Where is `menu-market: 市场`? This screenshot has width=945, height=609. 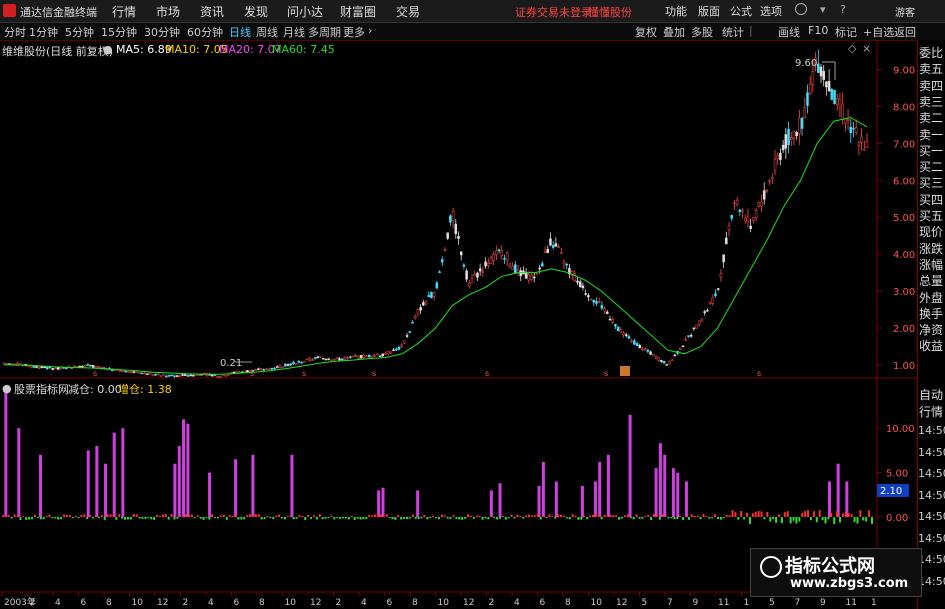 menu-market: 市场 is located at coordinates (168, 11).